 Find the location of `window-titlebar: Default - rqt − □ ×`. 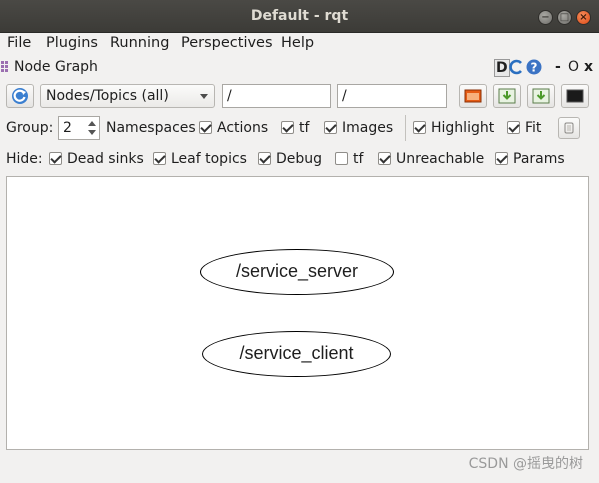

window-titlebar: Default - rqt − □ × is located at coordinates (299, 16).